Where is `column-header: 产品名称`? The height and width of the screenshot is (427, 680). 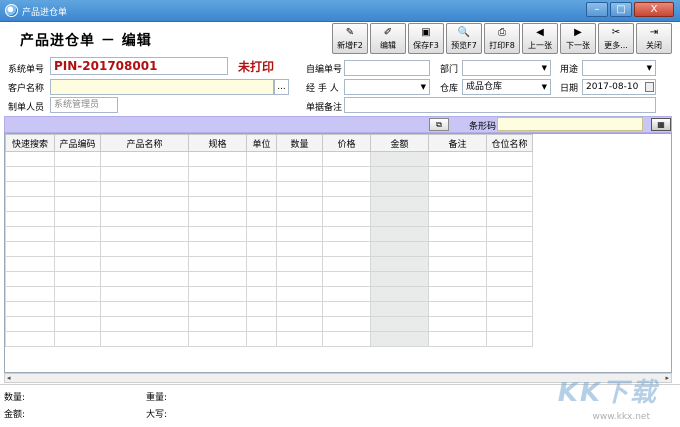
column-header: 产品名称 is located at coordinates (144, 143).